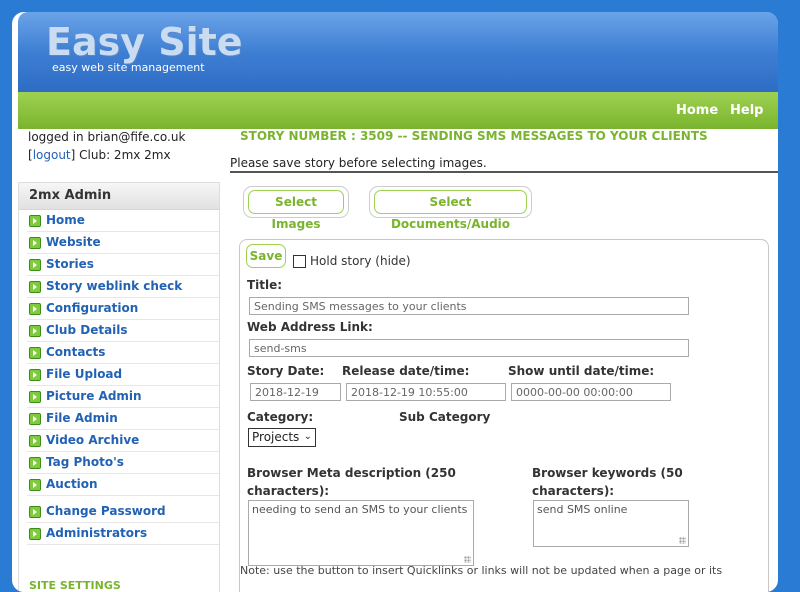  What do you see at coordinates (123, 243) in the screenshot?
I see `sidebar-item-website: Website` at bounding box center [123, 243].